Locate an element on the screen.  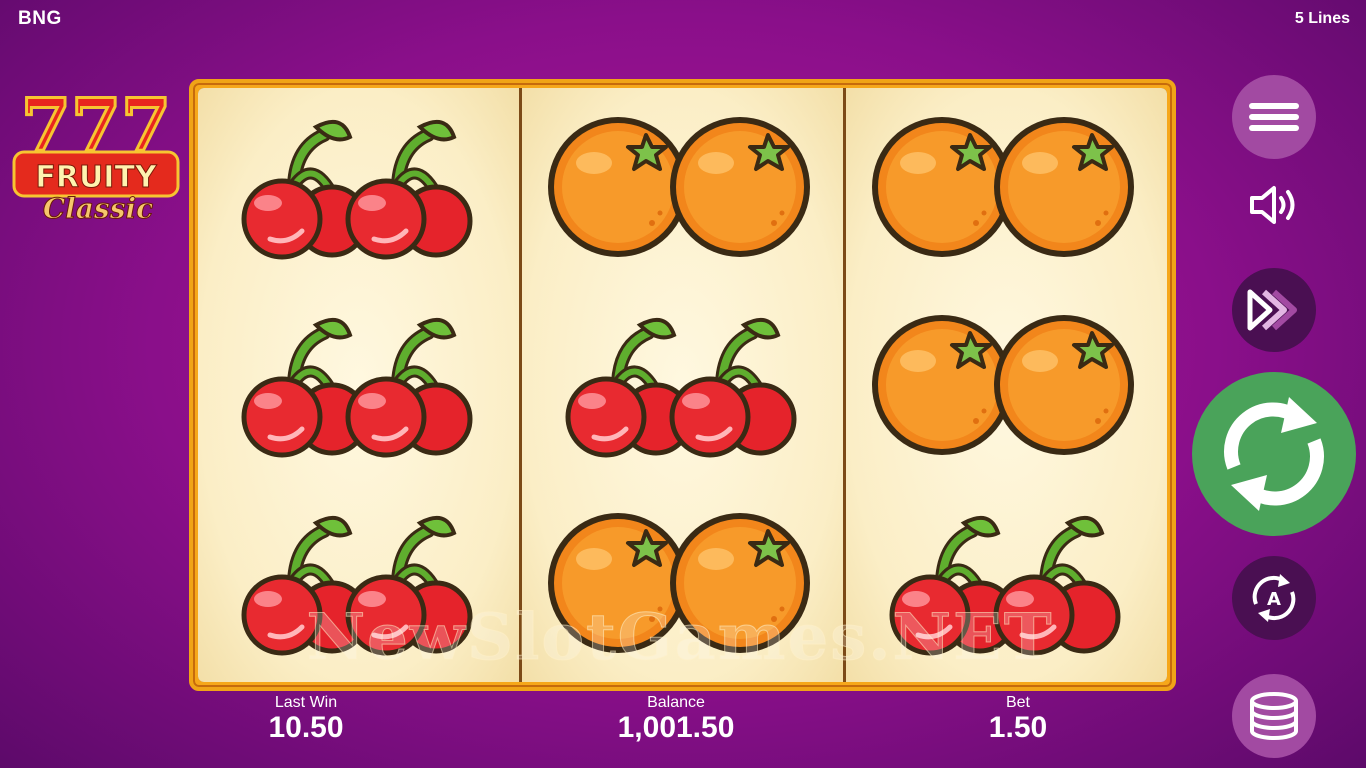
logo-fruity: FRUITY is located at coordinates (96, 177).